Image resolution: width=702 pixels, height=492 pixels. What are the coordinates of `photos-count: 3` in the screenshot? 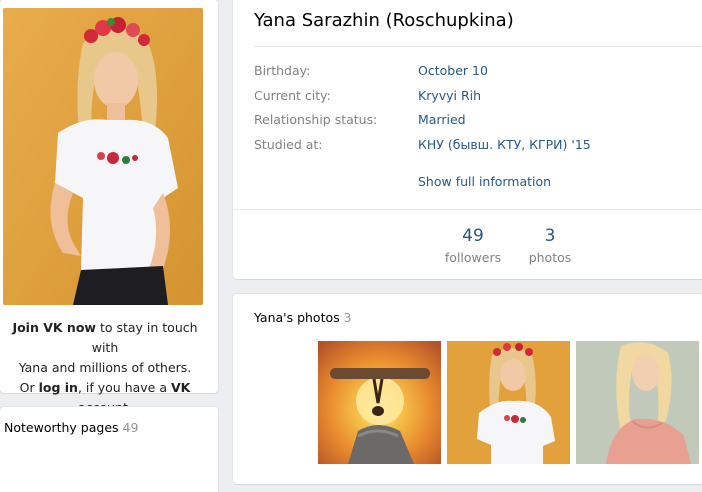 It's located at (550, 236).